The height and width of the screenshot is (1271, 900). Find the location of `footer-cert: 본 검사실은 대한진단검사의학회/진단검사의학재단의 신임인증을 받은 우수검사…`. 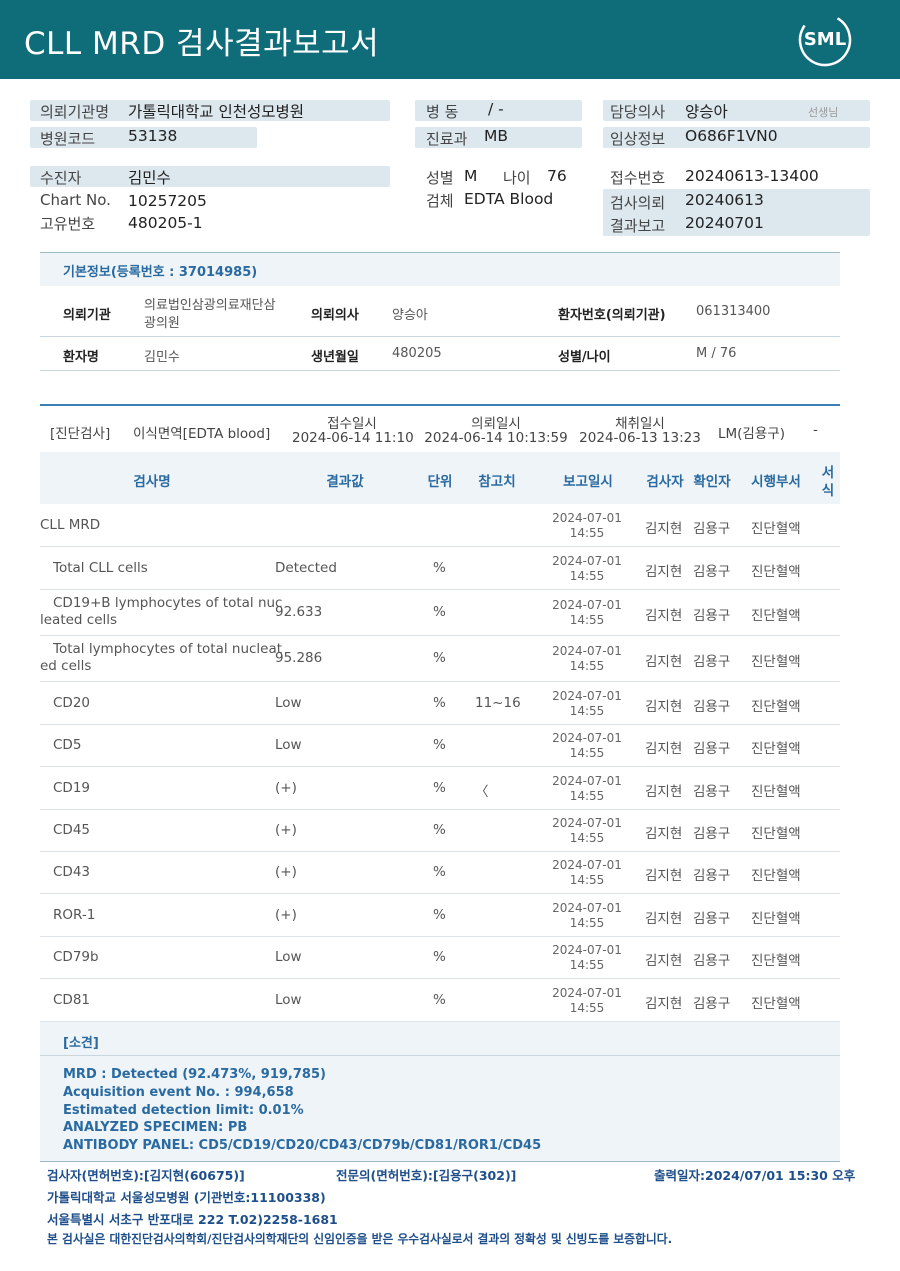

footer-cert: 본 검사실은 대한진단검사의학회/진단검사의학재단의 신임인증을 받은 우수검사… is located at coordinates (360, 1239).